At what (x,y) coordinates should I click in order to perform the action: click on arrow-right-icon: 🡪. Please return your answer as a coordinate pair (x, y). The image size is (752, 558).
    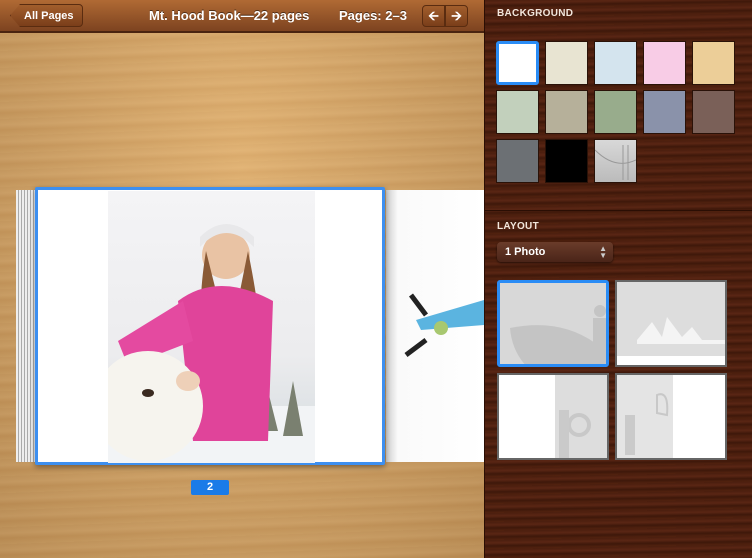
    Looking at the image, I should click on (456, 15).